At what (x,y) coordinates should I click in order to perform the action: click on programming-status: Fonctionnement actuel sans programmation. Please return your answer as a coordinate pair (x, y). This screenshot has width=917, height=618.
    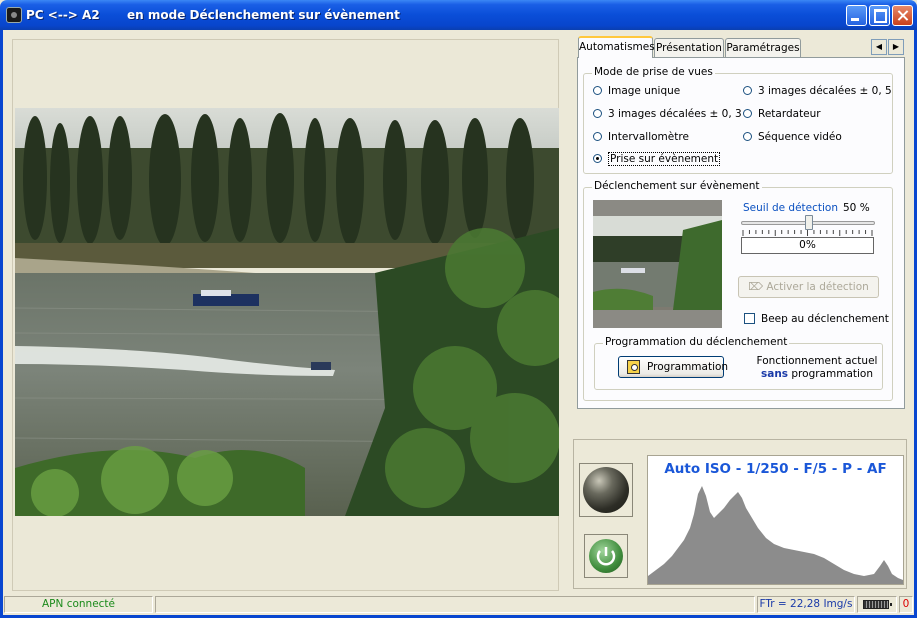
    Looking at the image, I should click on (817, 368).